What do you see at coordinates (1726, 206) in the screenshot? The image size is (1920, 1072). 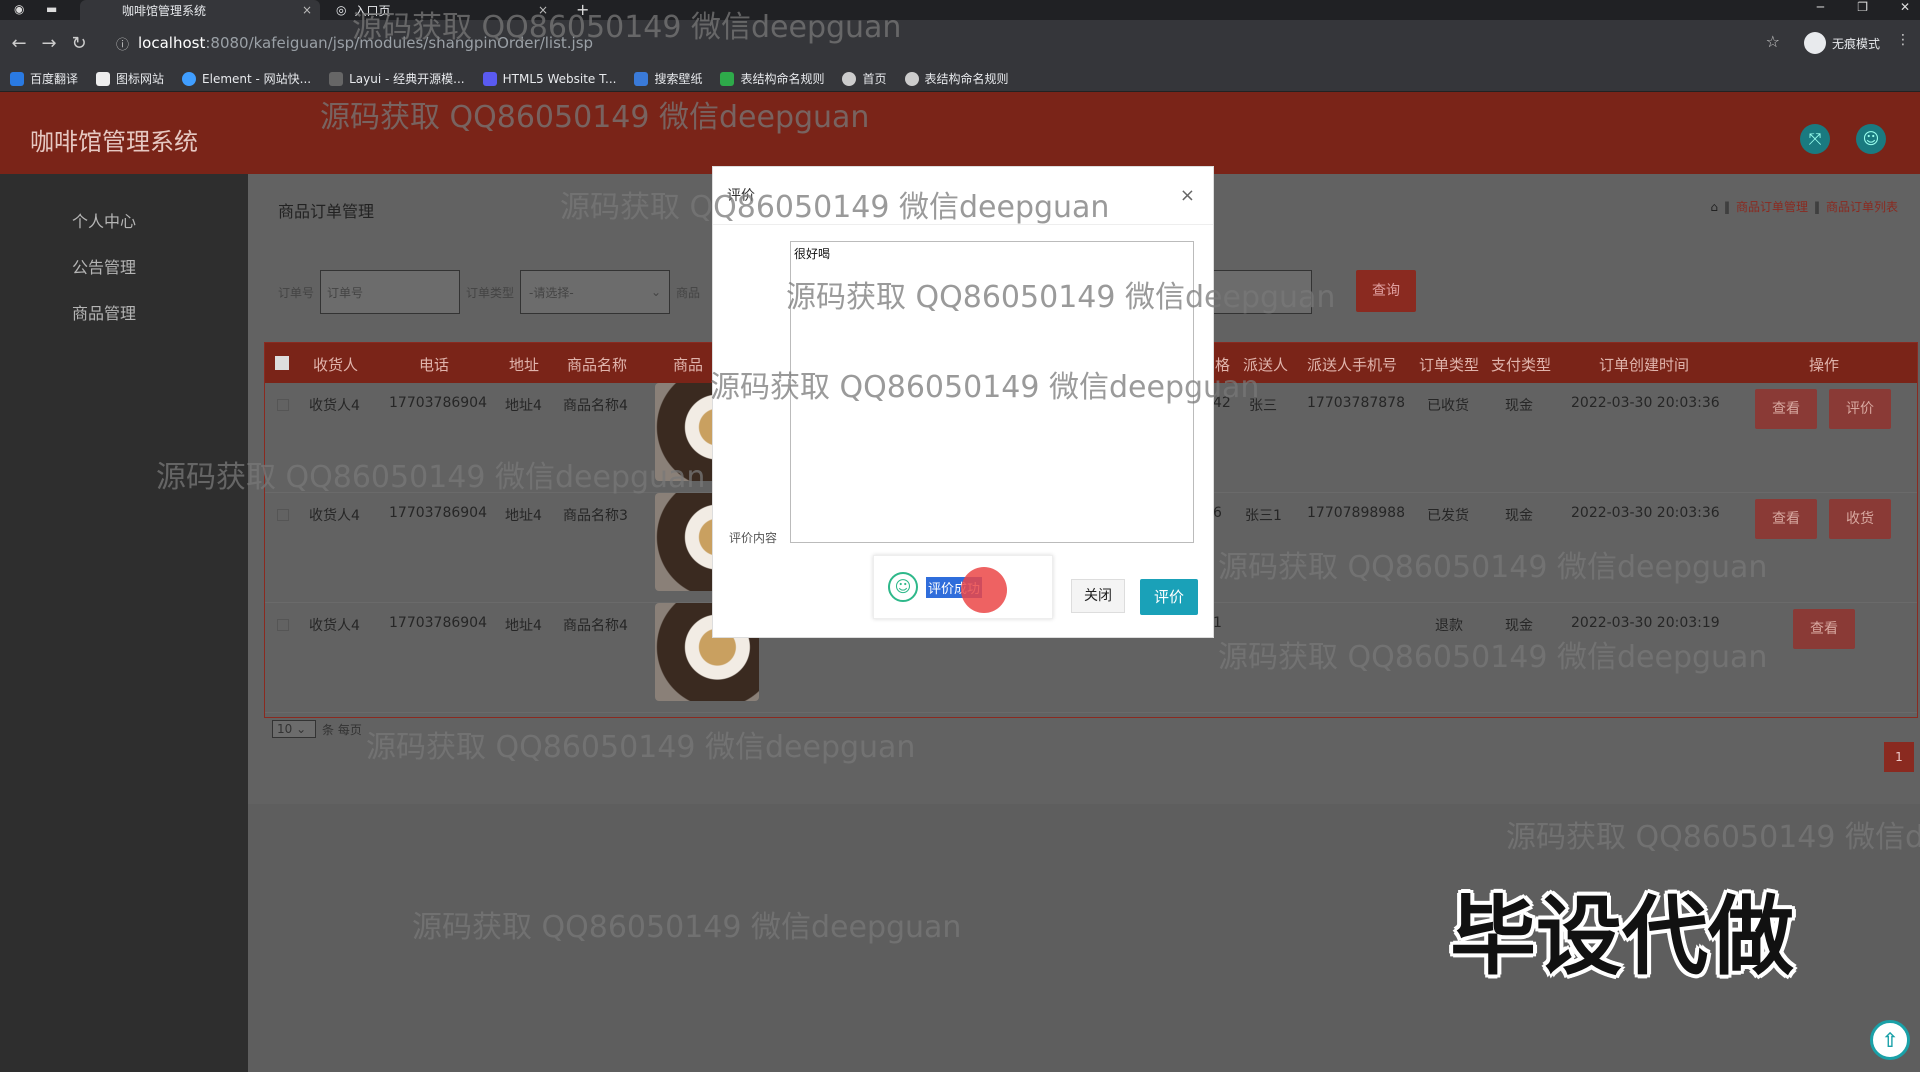 I see `breadcrumb-sep: ‖` at bounding box center [1726, 206].